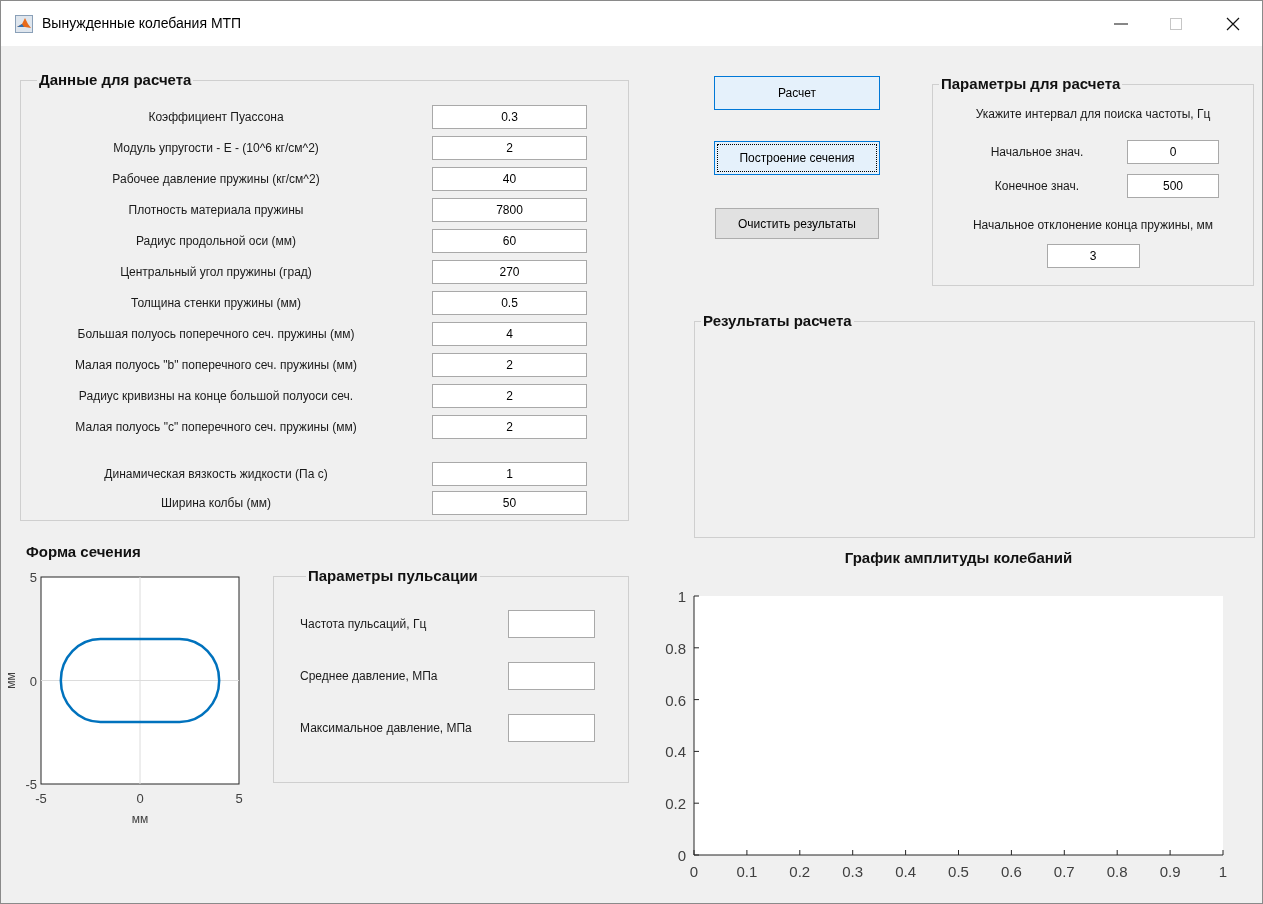 This screenshot has height=904, width=1263. I want to click on close-icon, so click(1233, 23).